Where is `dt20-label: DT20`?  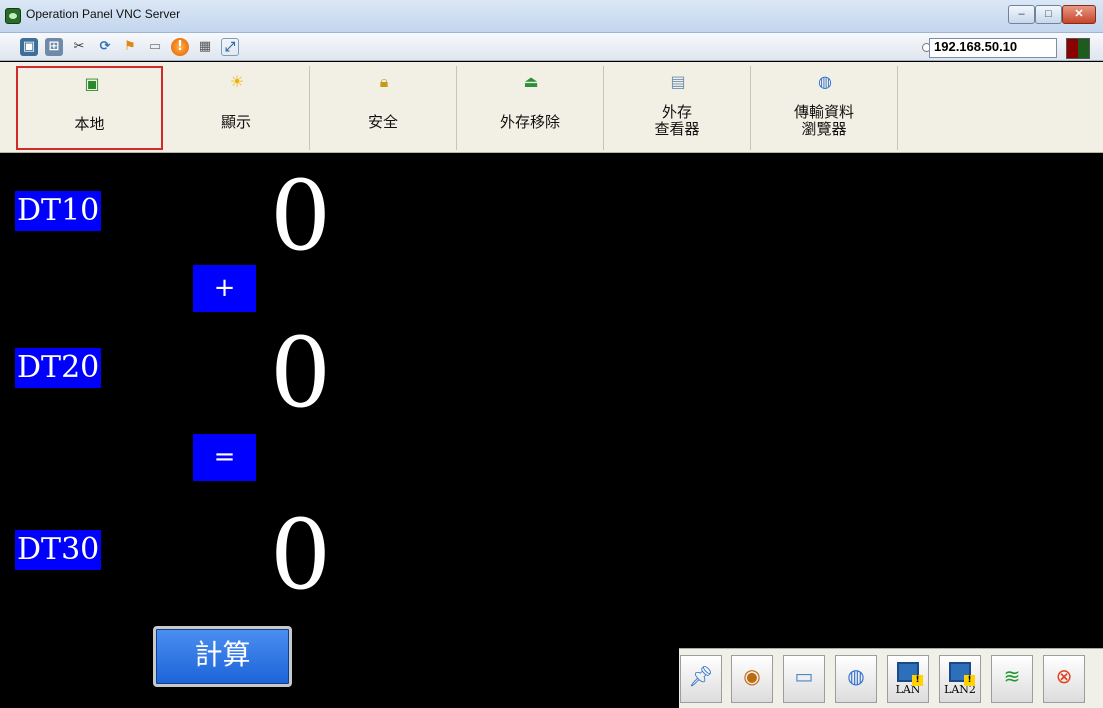 dt20-label: DT20 is located at coordinates (58, 368).